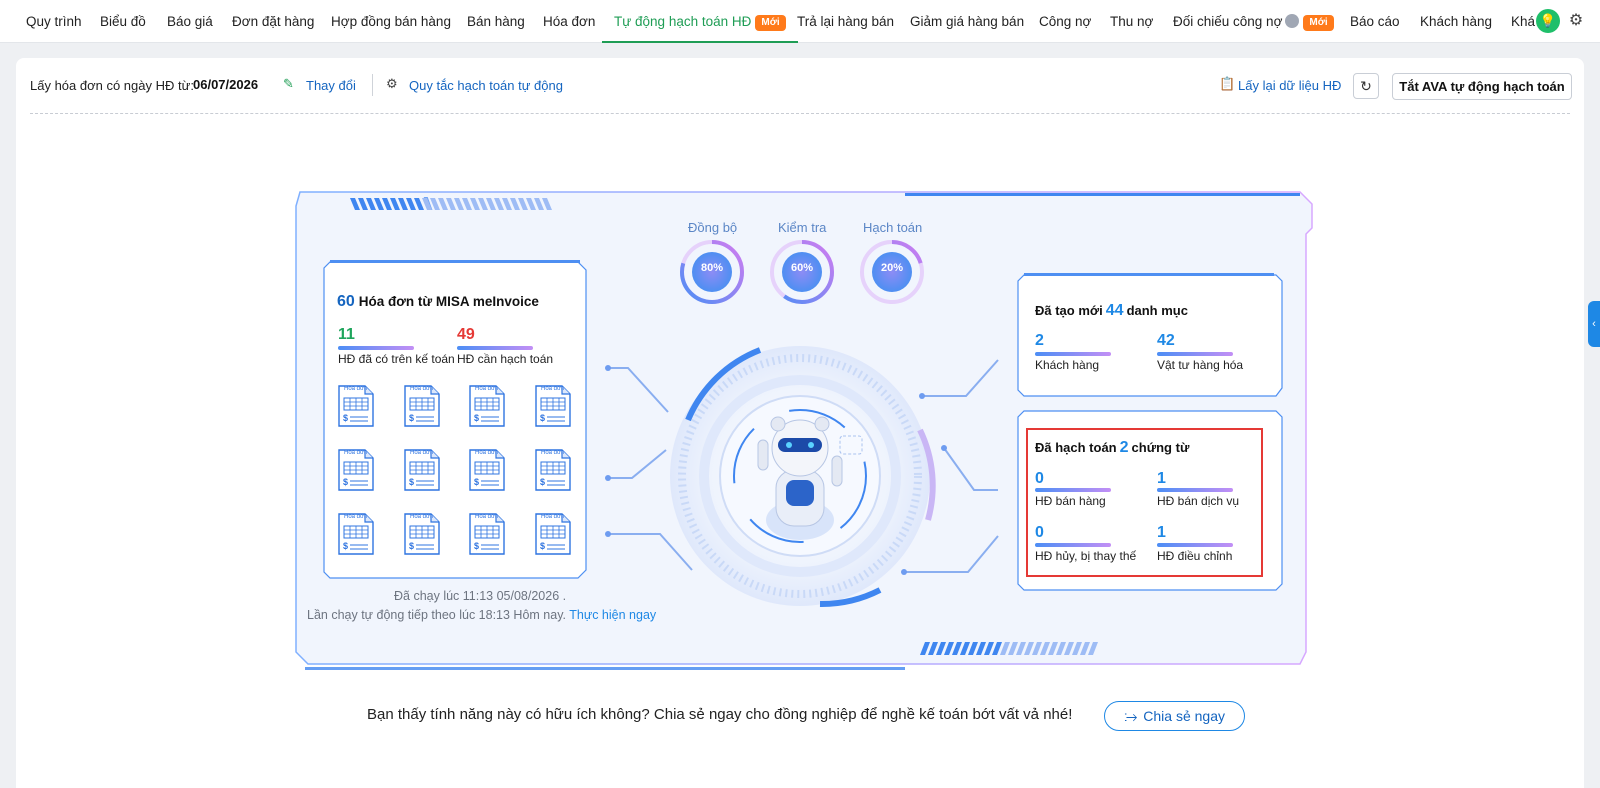  What do you see at coordinates (448, 301) in the screenshot?
I see `invoice-source-label: Hóa đơn từ MISA meInvoice` at bounding box center [448, 301].